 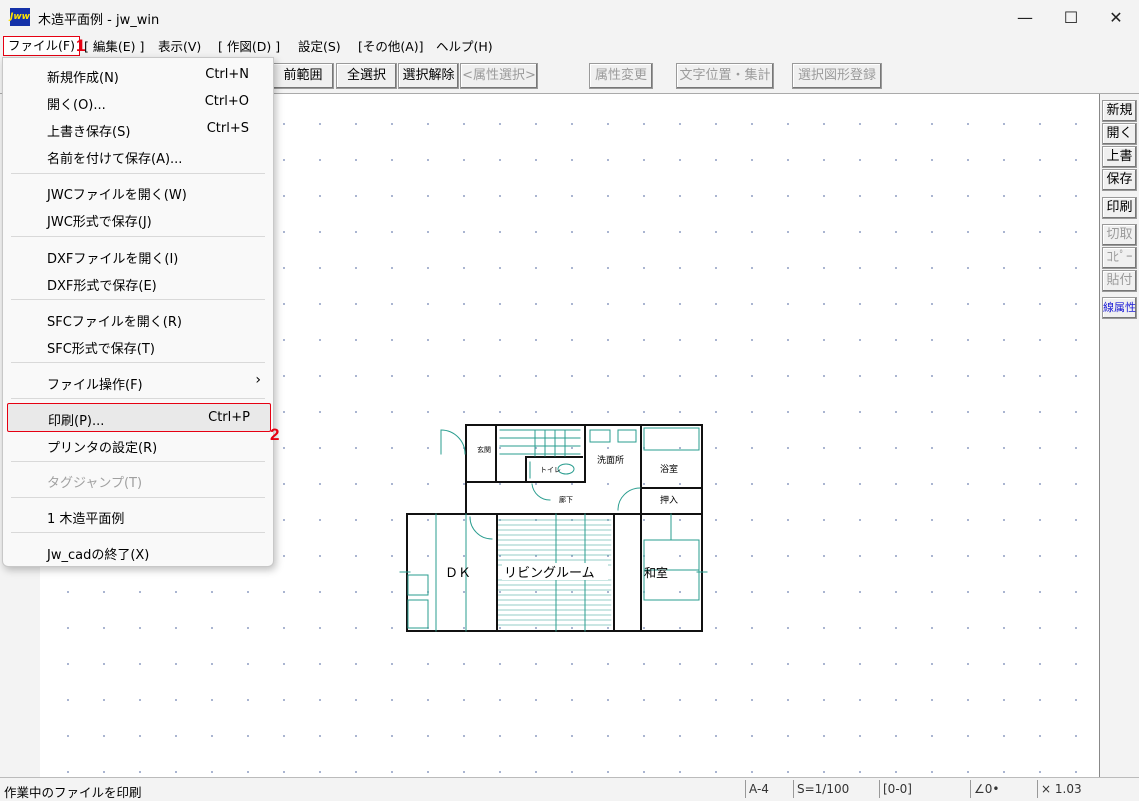 I want to click on chevron-right-icon: ›, so click(x=258, y=380).